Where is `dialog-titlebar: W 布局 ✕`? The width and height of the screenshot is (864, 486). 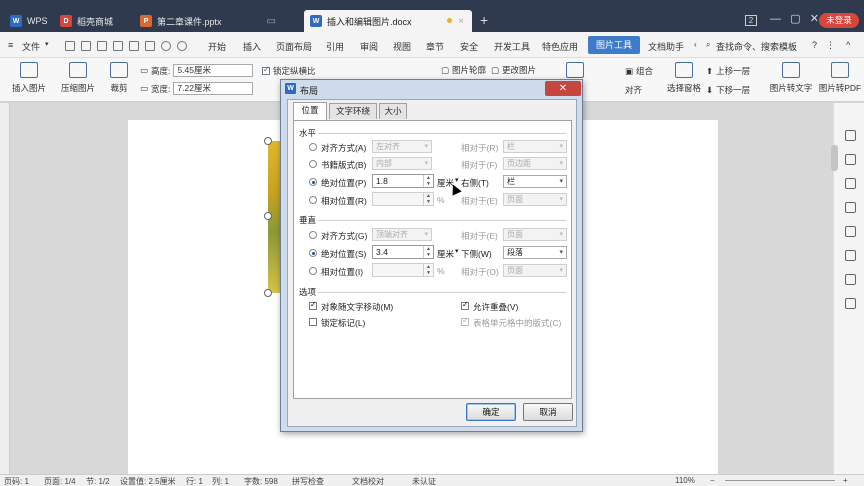 dialog-titlebar: W 布局 ✕ is located at coordinates (431, 89).